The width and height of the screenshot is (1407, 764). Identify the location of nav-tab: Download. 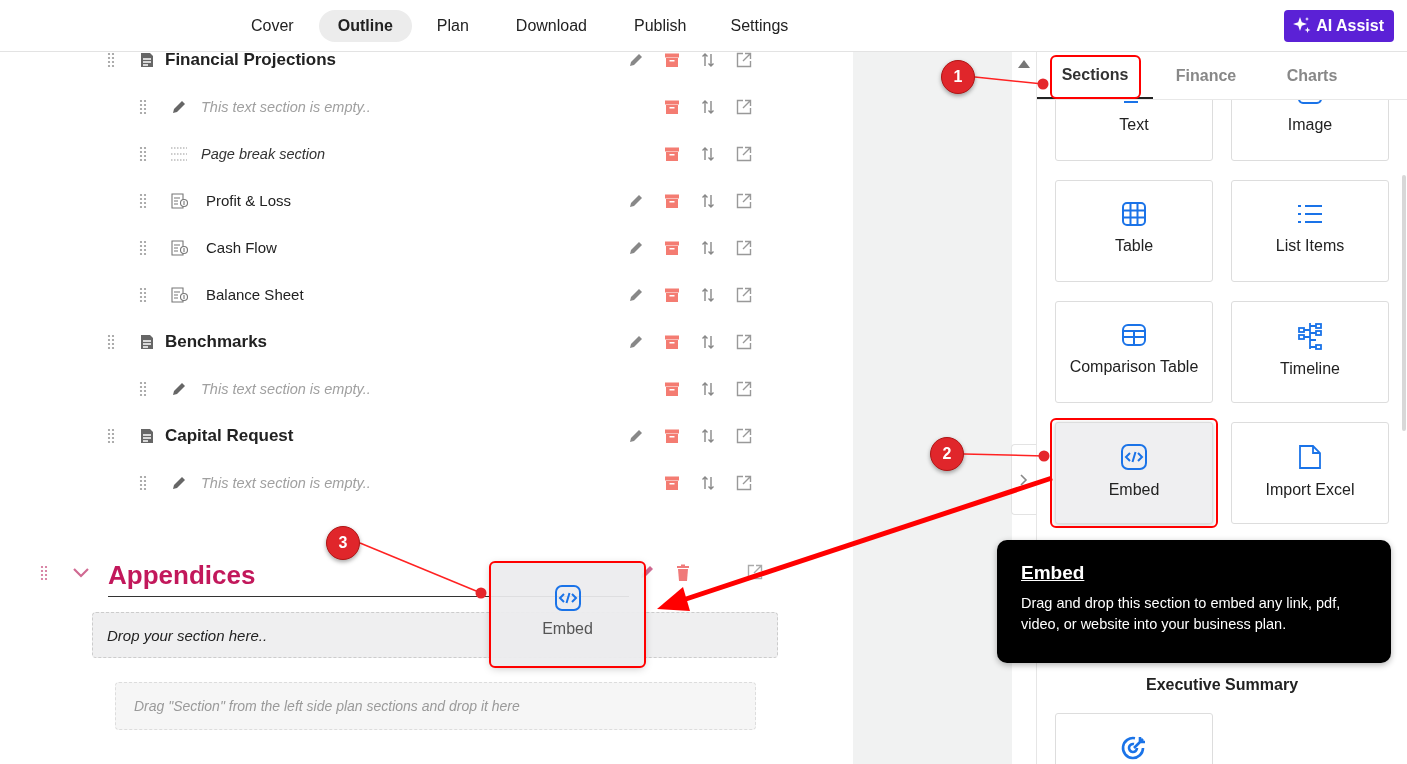
(551, 25).